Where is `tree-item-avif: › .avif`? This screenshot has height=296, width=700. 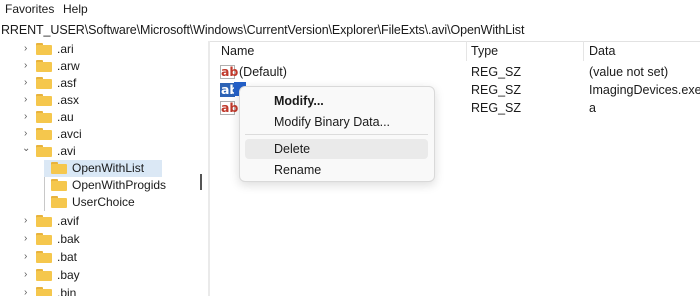
tree-item-avif: › .avif is located at coordinates (104, 221).